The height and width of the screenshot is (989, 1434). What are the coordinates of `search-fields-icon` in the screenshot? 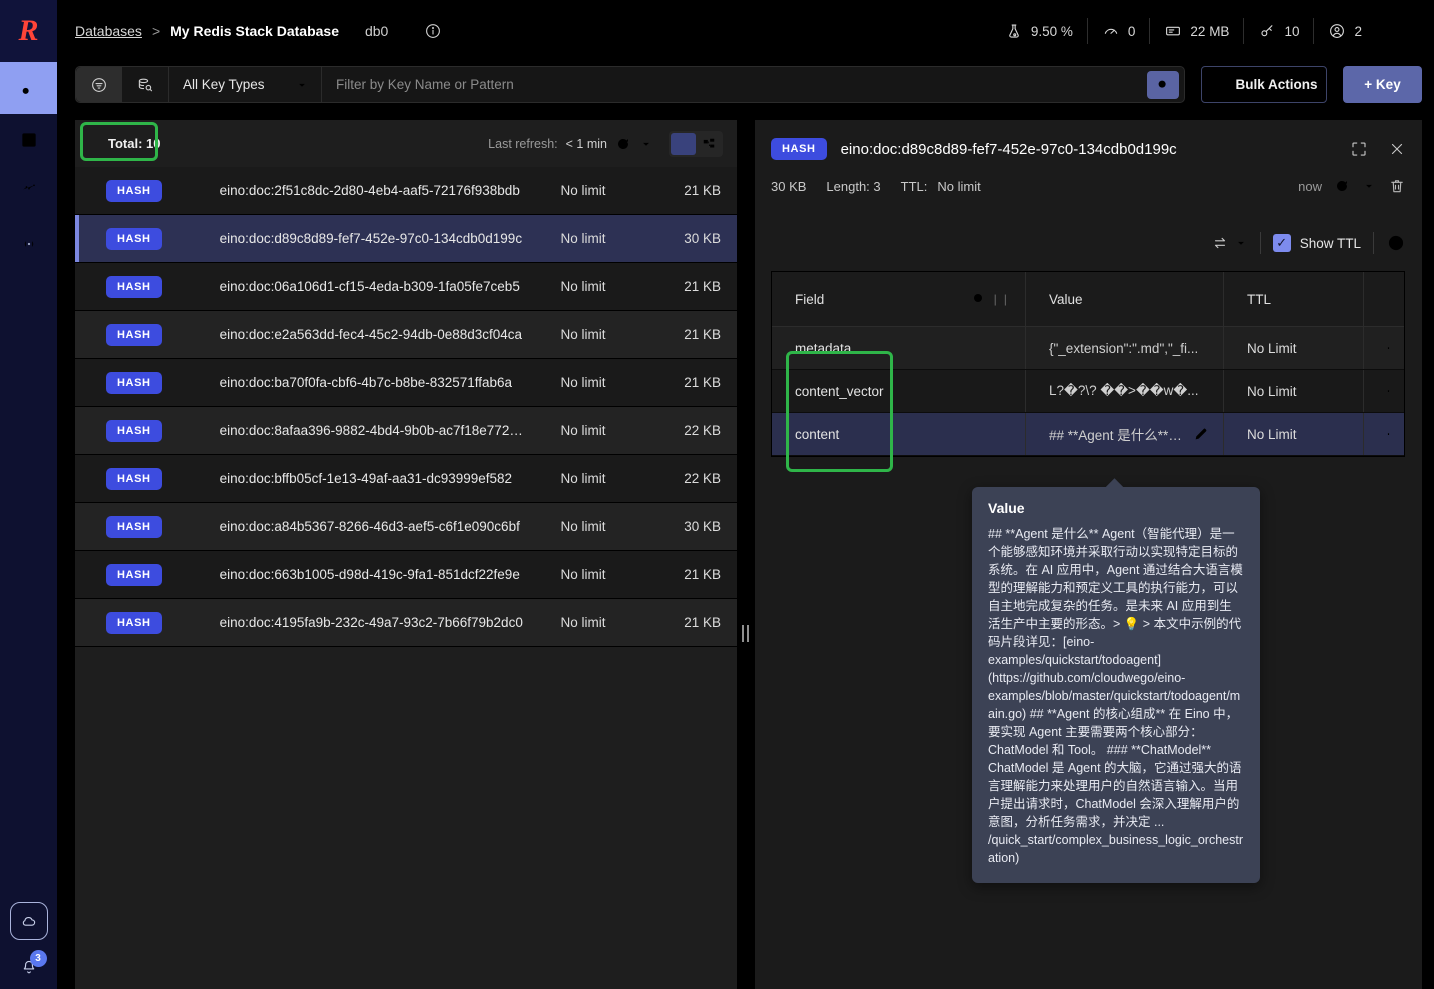 It's located at (979, 299).